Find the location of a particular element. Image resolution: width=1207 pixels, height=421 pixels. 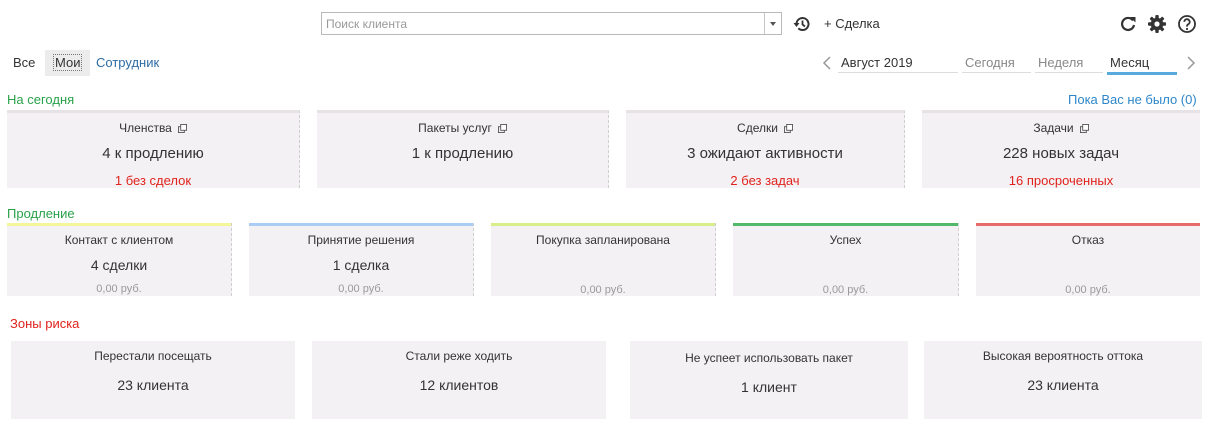

client-search is located at coordinates (551, 23).